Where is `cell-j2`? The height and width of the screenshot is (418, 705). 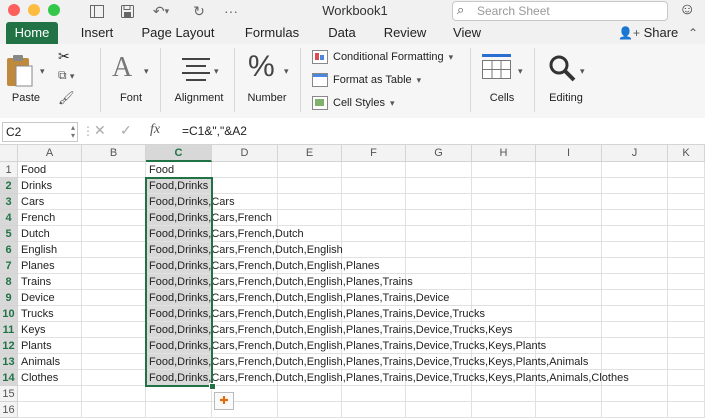 cell-j2 is located at coordinates (635, 186).